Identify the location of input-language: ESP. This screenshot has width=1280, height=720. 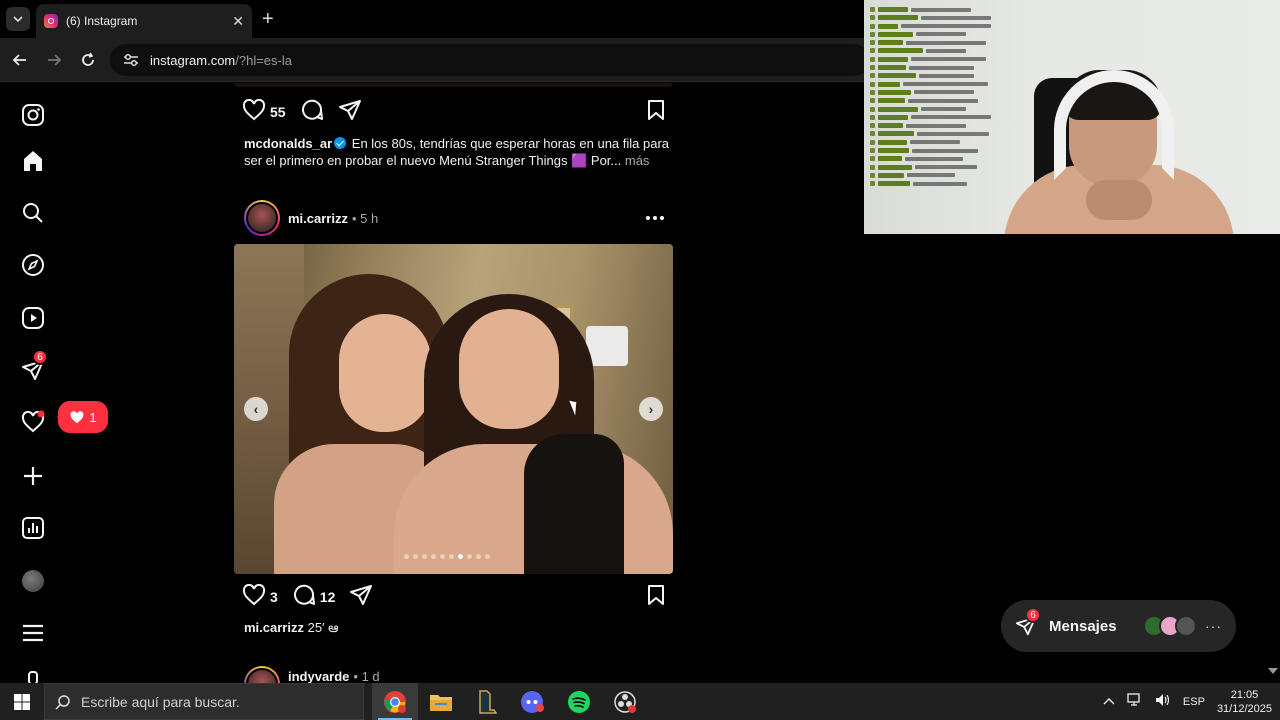
(1194, 702).